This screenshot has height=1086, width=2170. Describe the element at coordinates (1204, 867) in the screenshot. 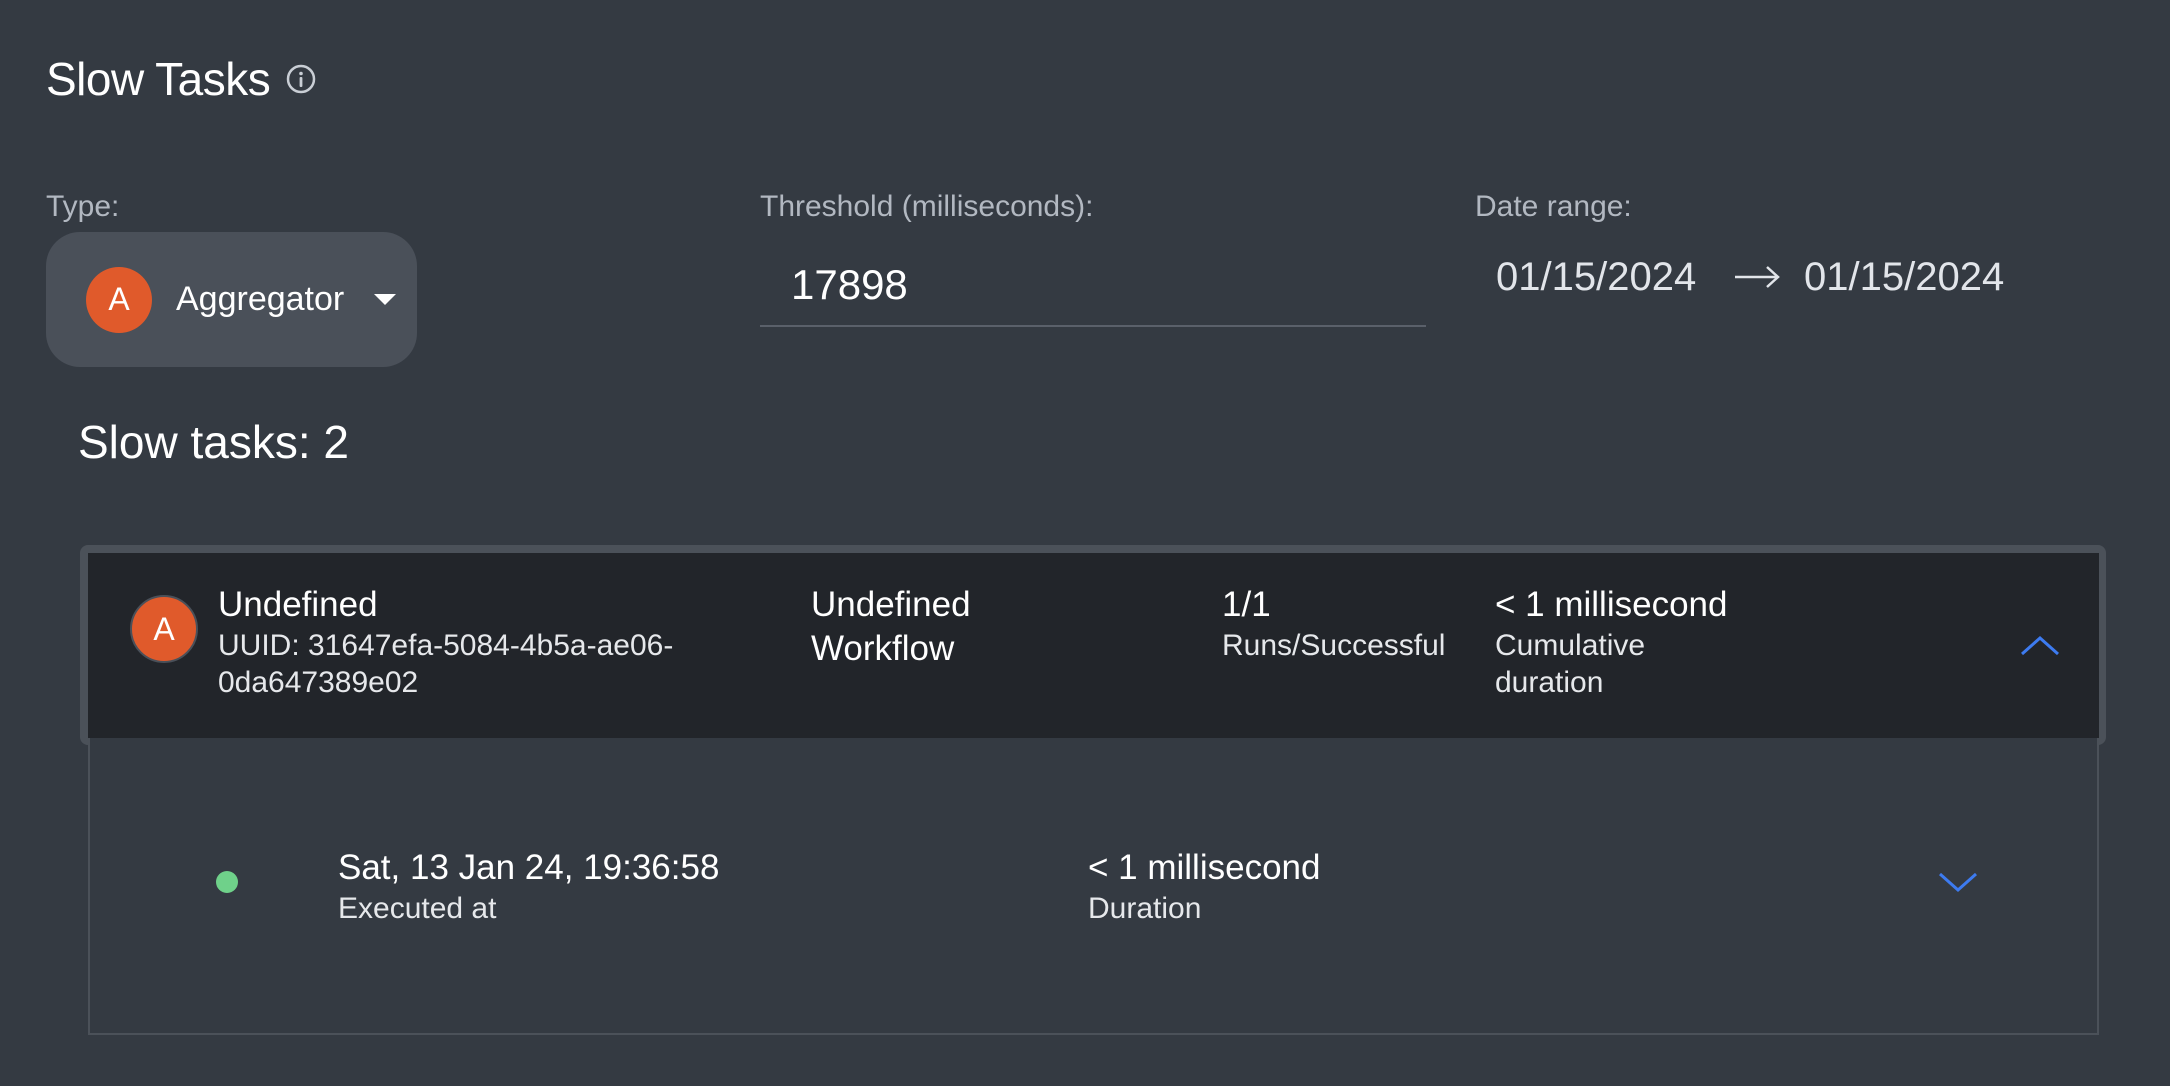

I see `run-duration: < 1 millisecond` at that location.